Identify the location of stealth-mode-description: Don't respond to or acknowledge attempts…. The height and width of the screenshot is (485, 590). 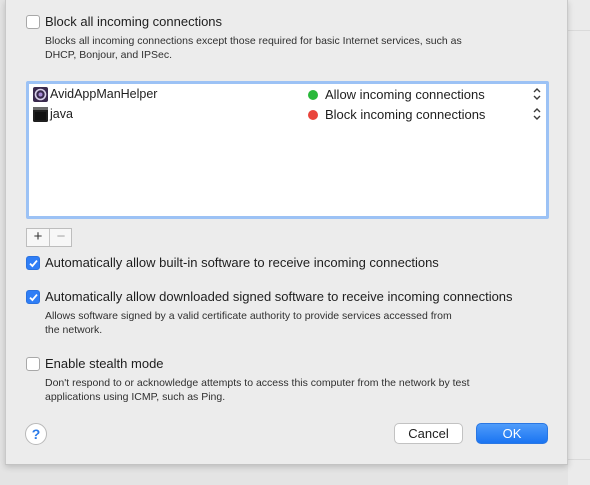
(257, 390).